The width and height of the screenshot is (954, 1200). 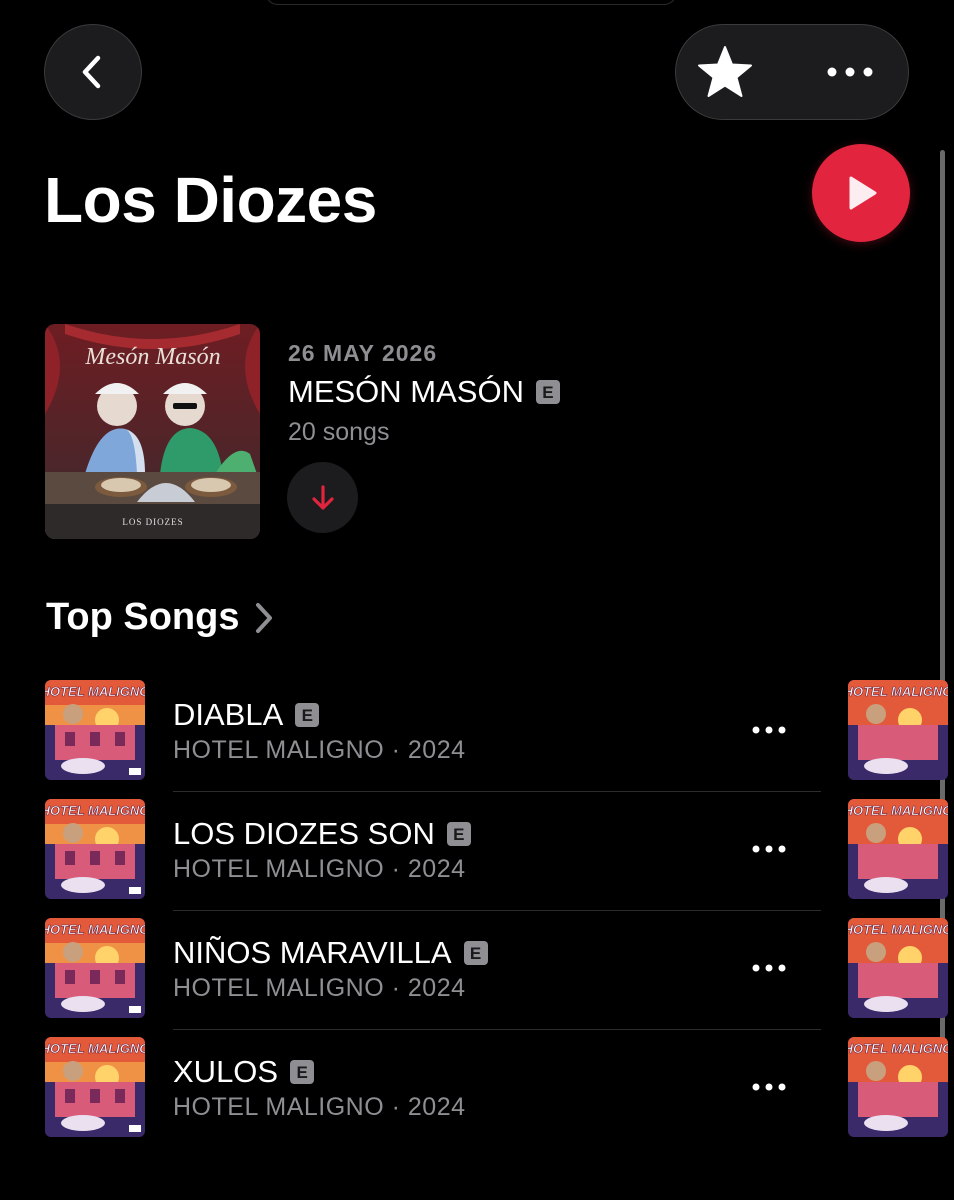 What do you see at coordinates (339, 432) in the screenshot?
I see `release-song-count: 20 songs` at bounding box center [339, 432].